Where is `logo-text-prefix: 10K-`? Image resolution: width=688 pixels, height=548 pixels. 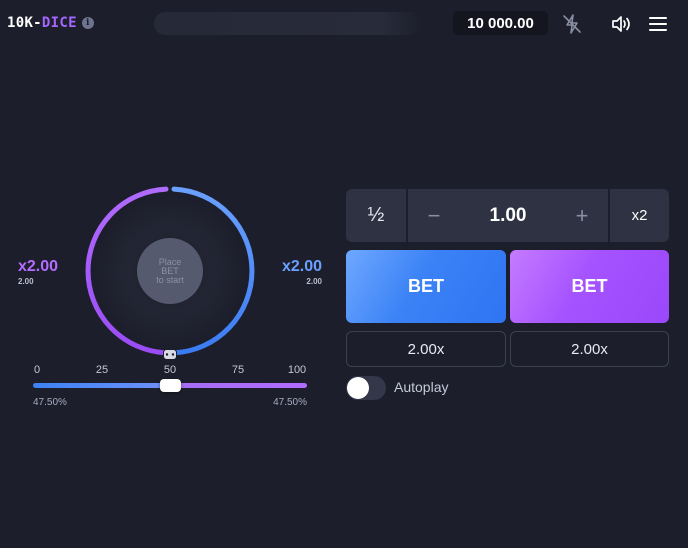
logo-text-prefix: 10K- is located at coordinates (24, 23).